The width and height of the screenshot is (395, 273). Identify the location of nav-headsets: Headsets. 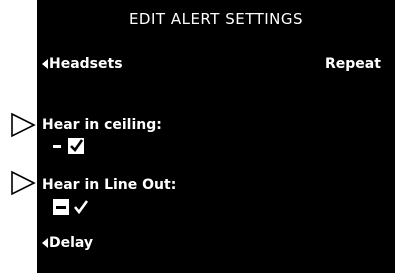
(82, 64).